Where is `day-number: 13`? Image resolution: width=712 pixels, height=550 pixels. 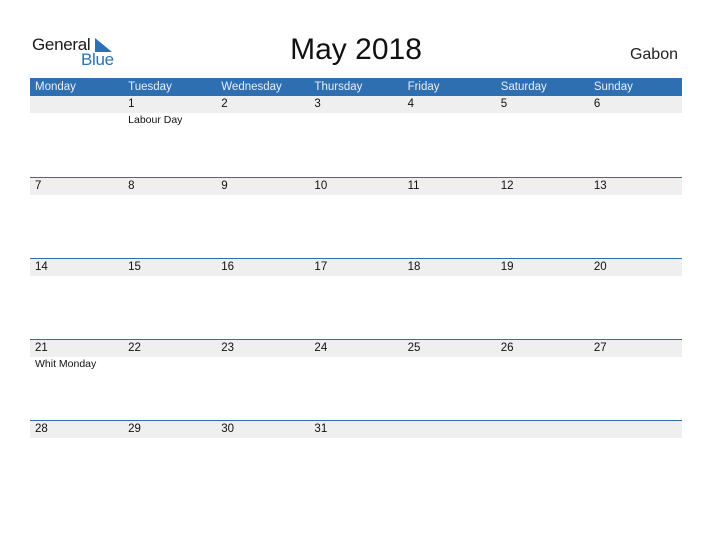
day-number: 13 is located at coordinates (600, 186).